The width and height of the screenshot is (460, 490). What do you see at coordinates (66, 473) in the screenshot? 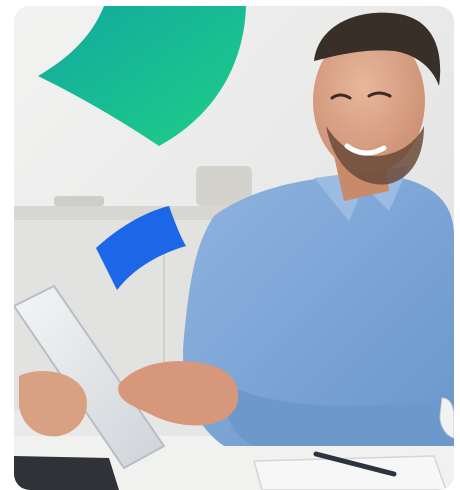
I see `laptop` at bounding box center [66, 473].